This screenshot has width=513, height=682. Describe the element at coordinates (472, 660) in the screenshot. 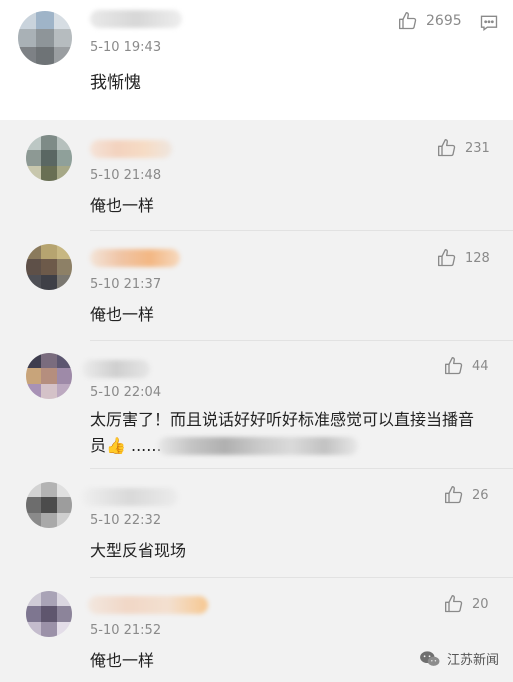

I see `watermark-label: 江苏新闻` at that location.